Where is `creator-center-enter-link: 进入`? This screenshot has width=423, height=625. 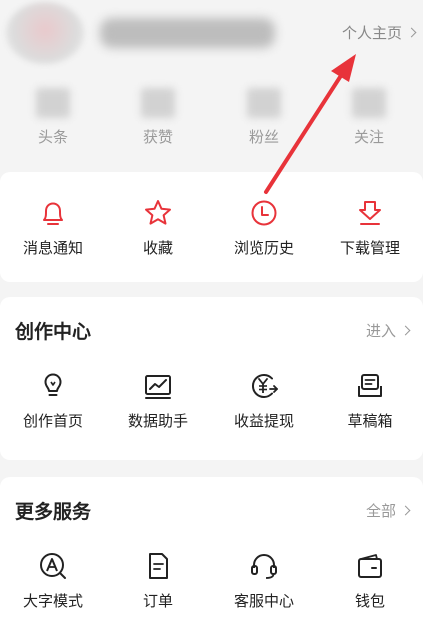 creator-center-enter-link: 进入 is located at coordinates (388, 330).